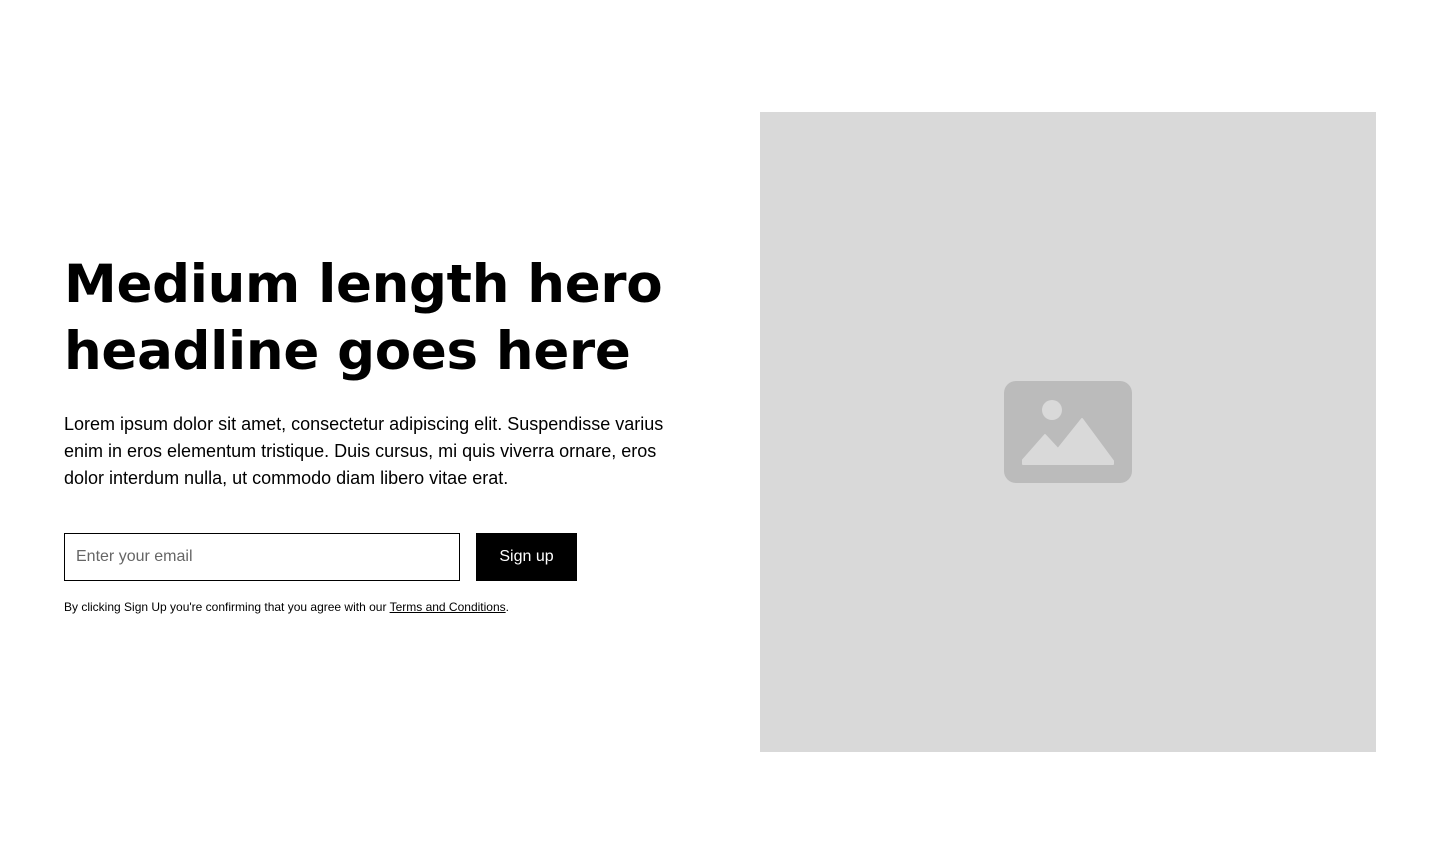 This screenshot has height=864, width=1440. I want to click on terms-and-conditions-link: Terms and Conditions, so click(448, 607).